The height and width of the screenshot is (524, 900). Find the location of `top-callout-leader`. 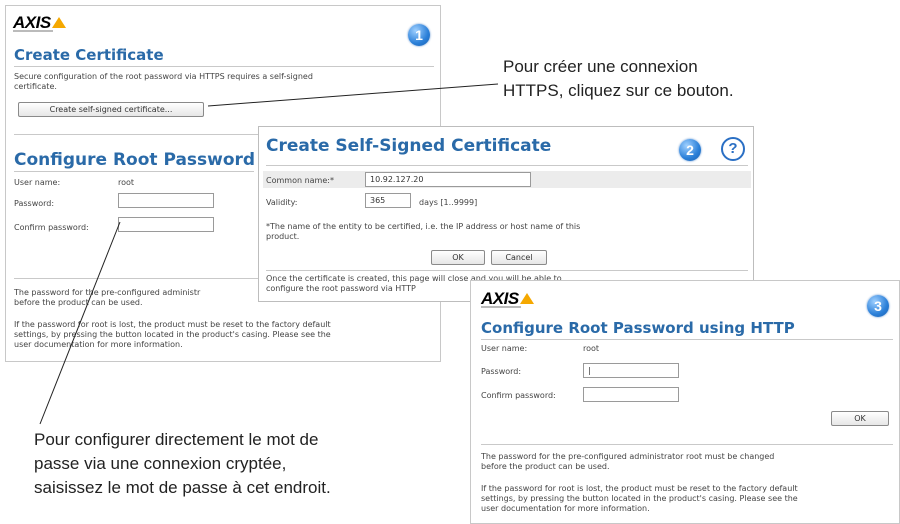

top-callout-leader is located at coordinates (353, 95).